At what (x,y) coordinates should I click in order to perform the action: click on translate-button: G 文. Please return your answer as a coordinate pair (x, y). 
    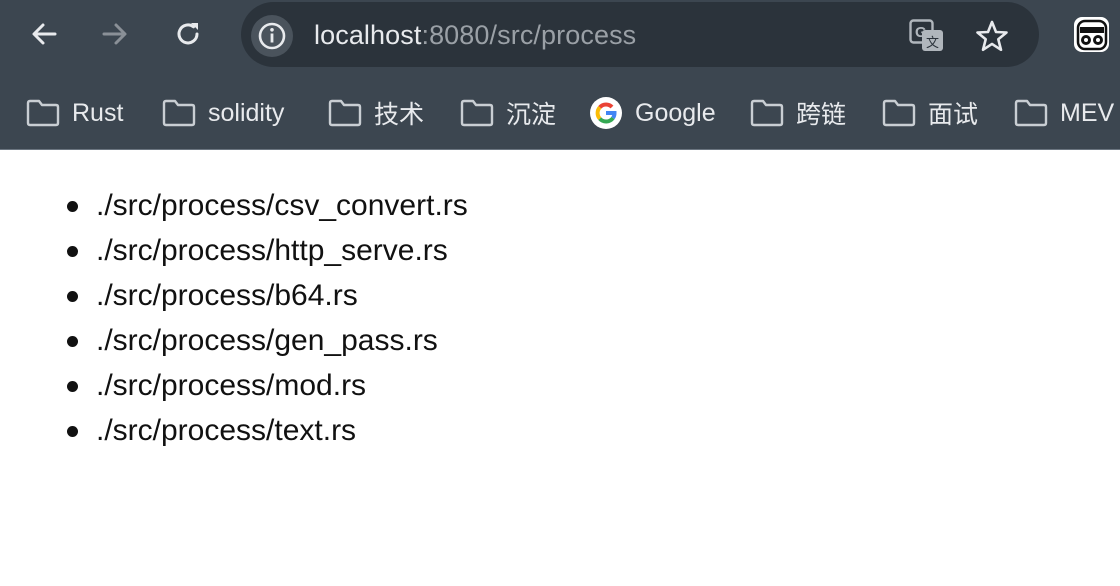
    Looking at the image, I should click on (927, 36).